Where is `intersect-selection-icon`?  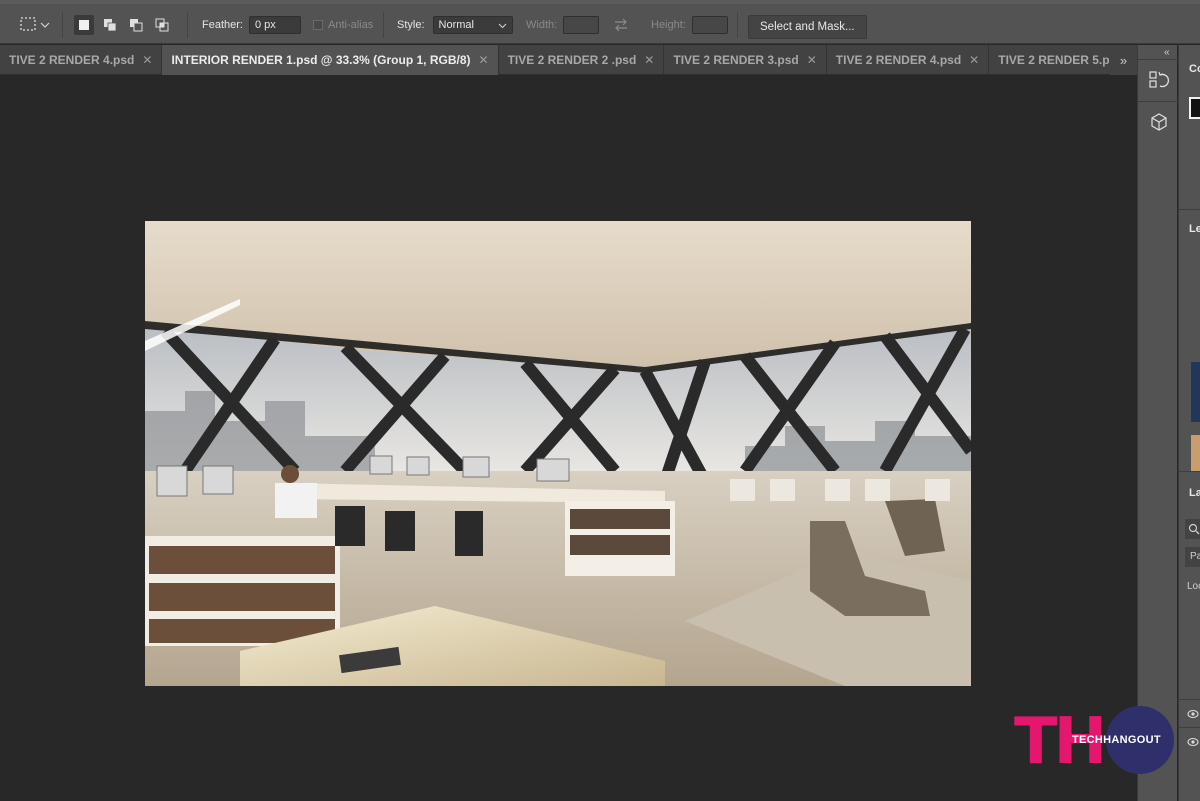 intersect-selection-icon is located at coordinates (162, 25).